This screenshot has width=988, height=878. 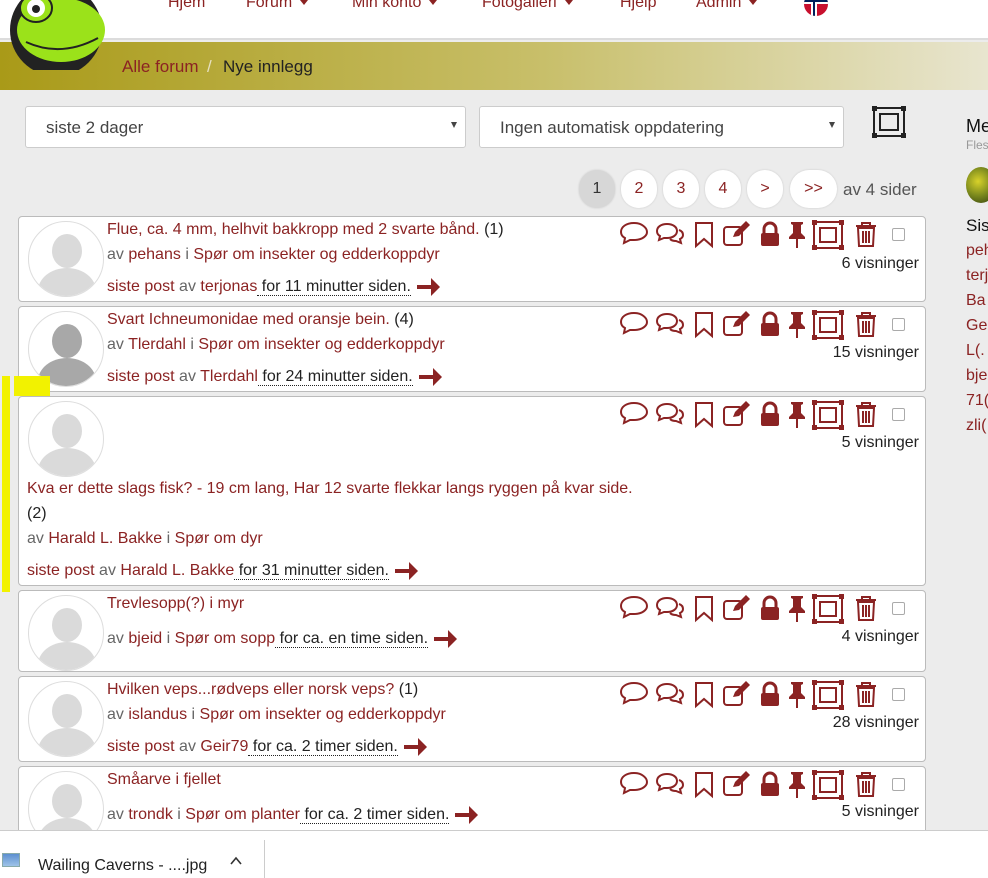 What do you see at coordinates (813, 189) in the screenshot?
I see `page-last: >>` at bounding box center [813, 189].